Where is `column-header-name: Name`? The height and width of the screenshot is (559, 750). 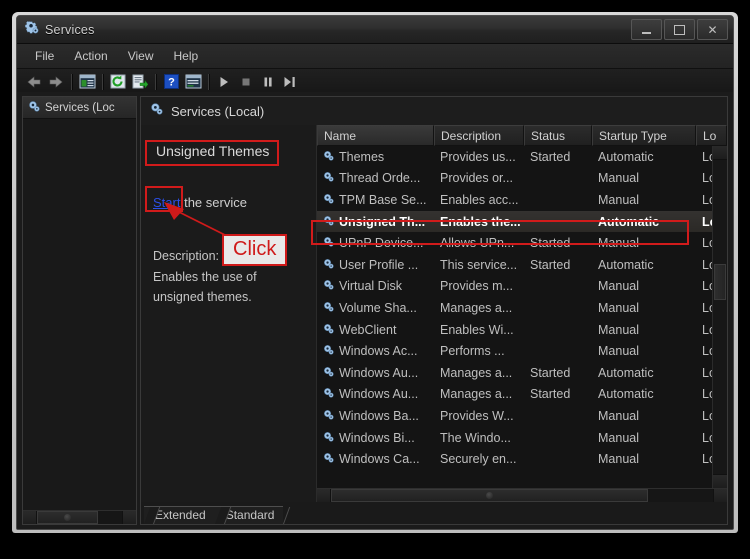 column-header-name: Name is located at coordinates (375, 135).